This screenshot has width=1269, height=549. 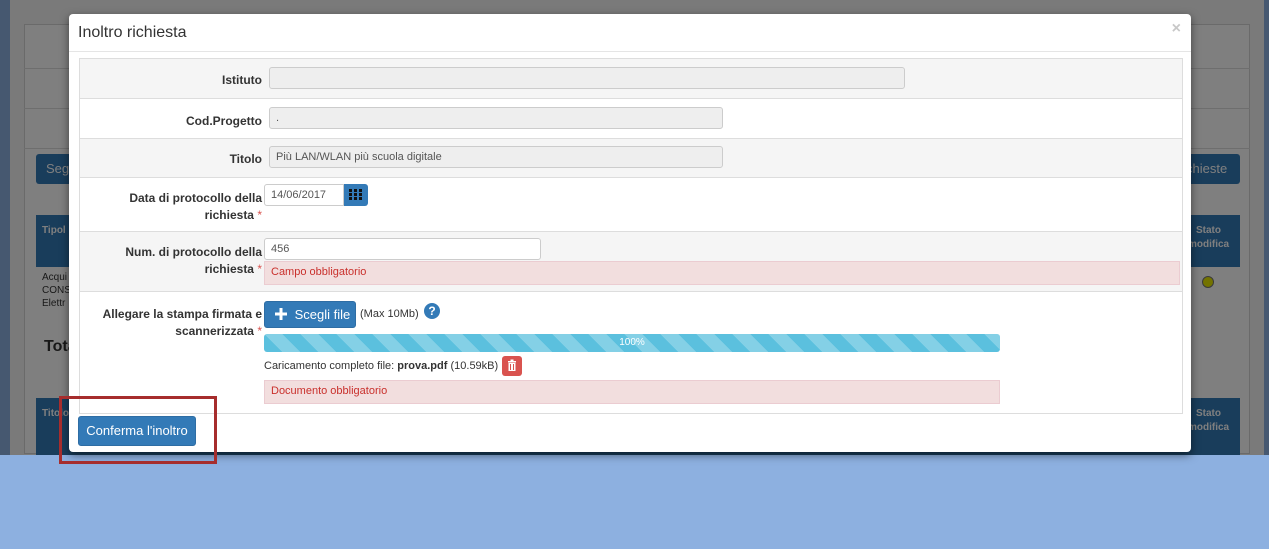 What do you see at coordinates (389, 314) in the screenshot?
I see `max-size-text: (Max 10Mb)` at bounding box center [389, 314].